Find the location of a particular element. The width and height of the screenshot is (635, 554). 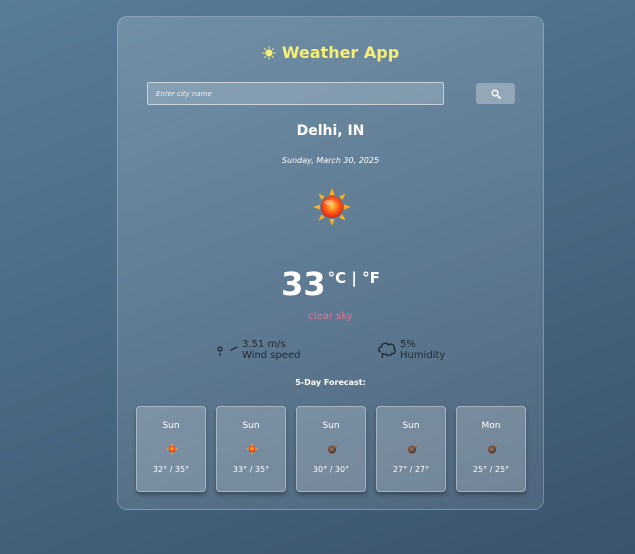

temperature-display: 33 °C | °F is located at coordinates (330, 284).